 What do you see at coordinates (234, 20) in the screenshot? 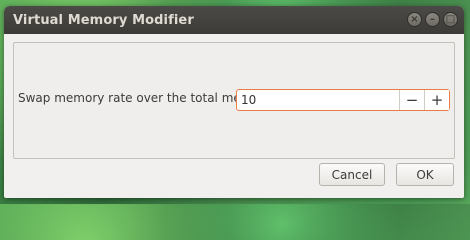
I see `titlebar: Virtual Memory Modifier × – □` at bounding box center [234, 20].